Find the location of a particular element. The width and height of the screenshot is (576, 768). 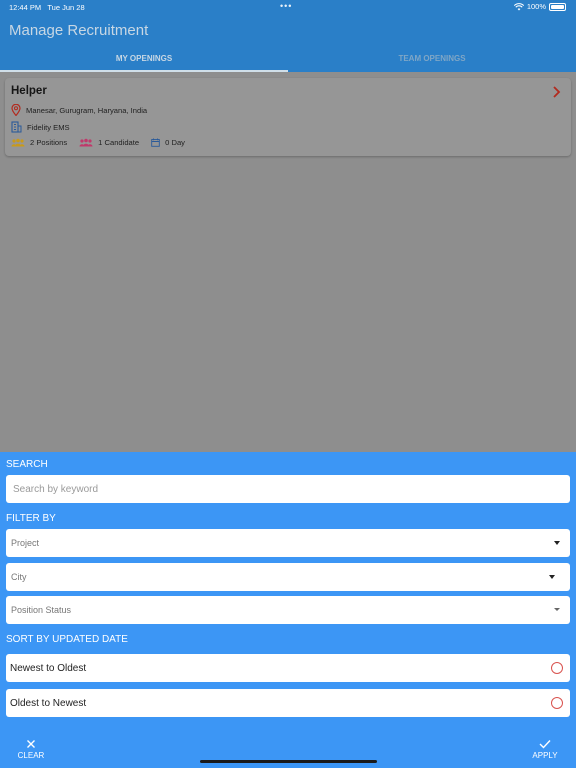

project-select-value: Project is located at coordinates (25, 543).